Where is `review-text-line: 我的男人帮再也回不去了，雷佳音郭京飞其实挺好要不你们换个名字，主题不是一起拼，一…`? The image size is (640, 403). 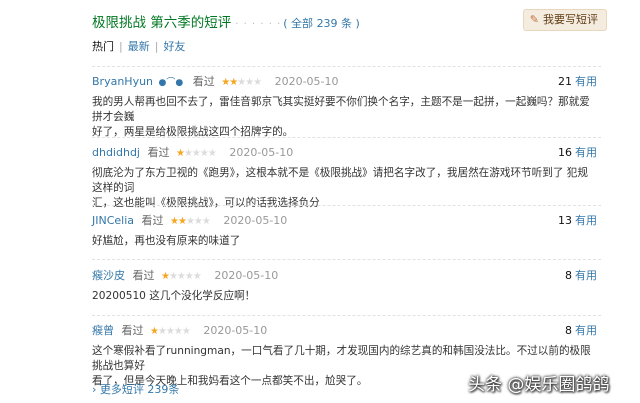 review-text-line: 我的男人帮再也回不去了，雷佳音郭京飞其实挺好要不你们换个名字，主题不是一起拼，一… is located at coordinates (341, 109).